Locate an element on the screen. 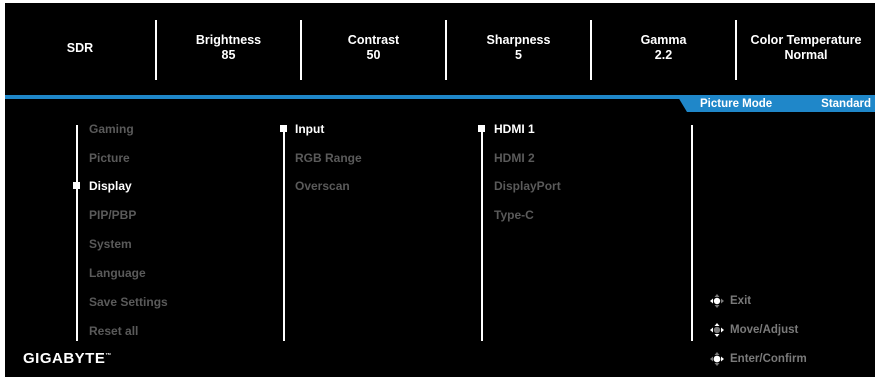 The image size is (880, 380). gigabyte-logo: GIGABYTE™ is located at coordinates (67, 358).